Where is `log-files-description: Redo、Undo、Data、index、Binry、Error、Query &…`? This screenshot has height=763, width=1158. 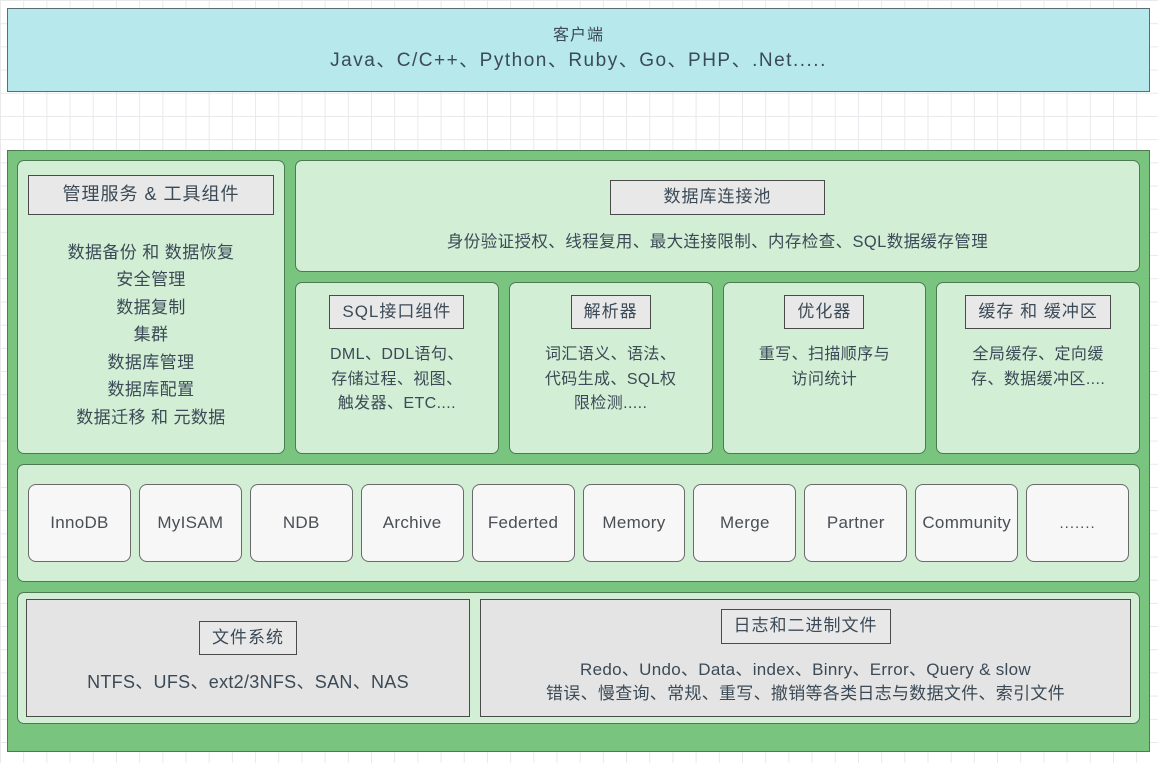 log-files-description: Redo、Undo、Data、index、Binry、Error、Query &… is located at coordinates (805, 682).